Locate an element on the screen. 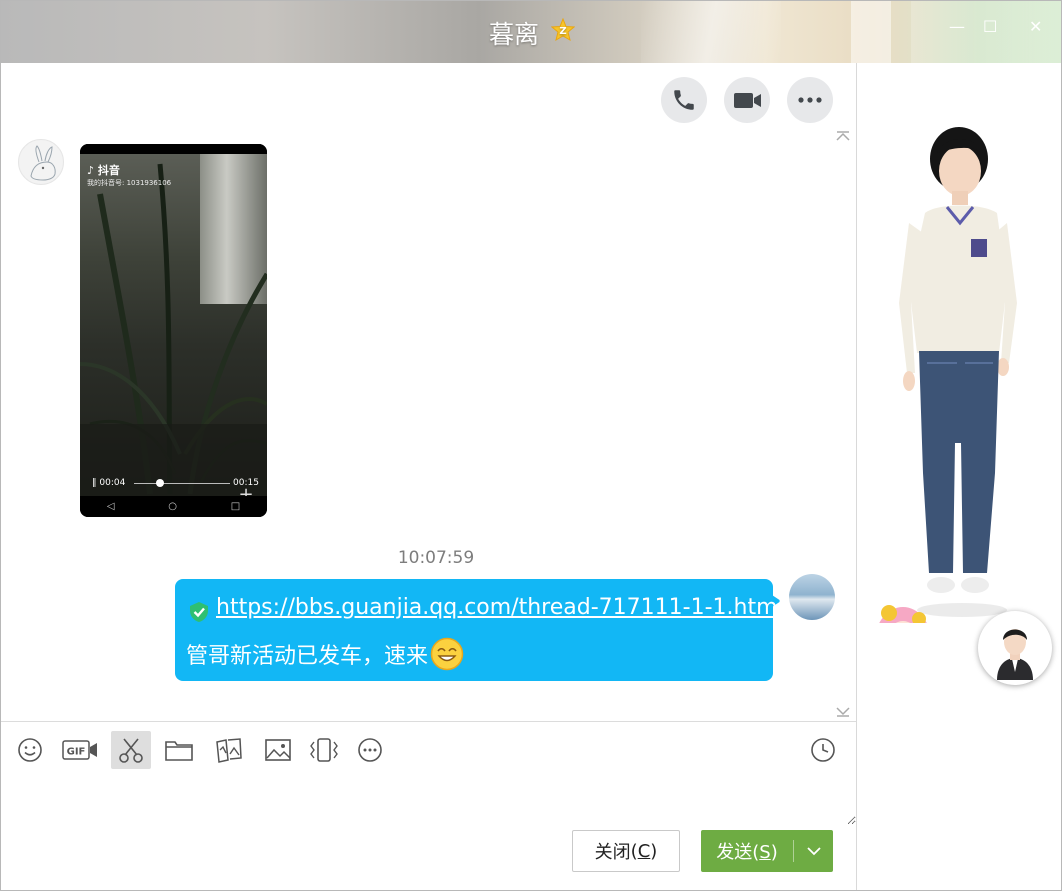  video-call-button is located at coordinates (747, 100).